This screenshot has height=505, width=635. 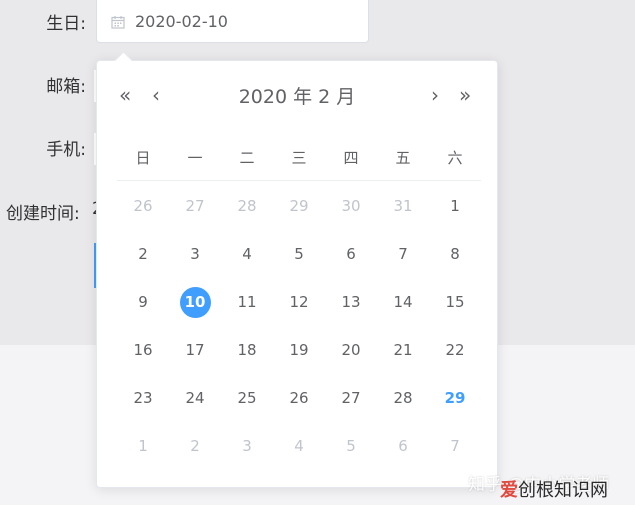 I want to click on date-number: 5, so click(x=299, y=254).